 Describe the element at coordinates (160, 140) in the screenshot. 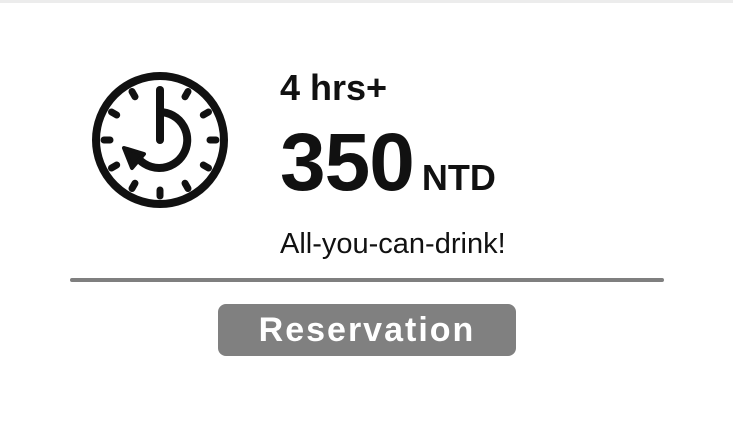

I see `clock-countdown-icon` at that location.